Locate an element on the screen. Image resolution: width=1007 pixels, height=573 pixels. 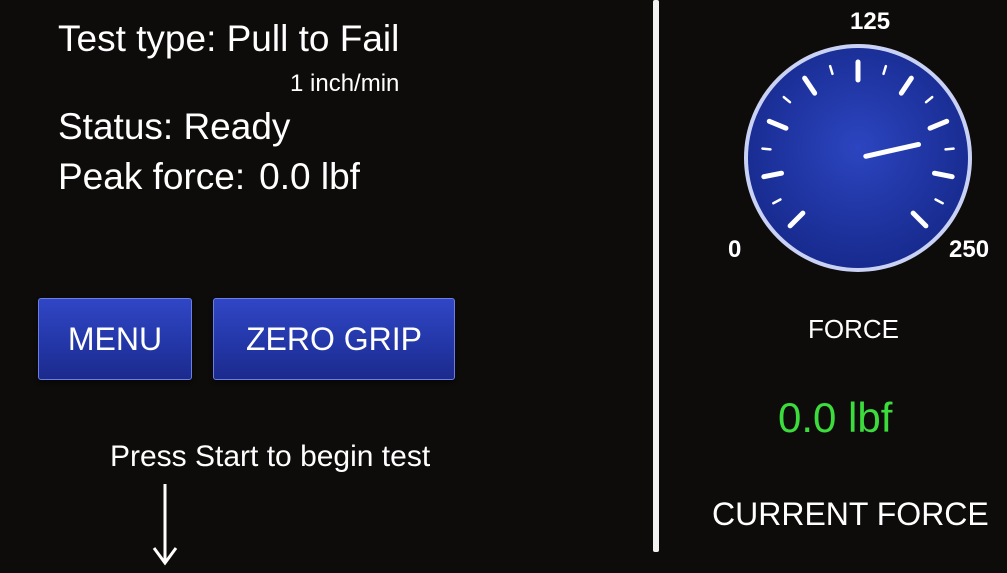
gauge-mid-label: 125 is located at coordinates (870, 21).